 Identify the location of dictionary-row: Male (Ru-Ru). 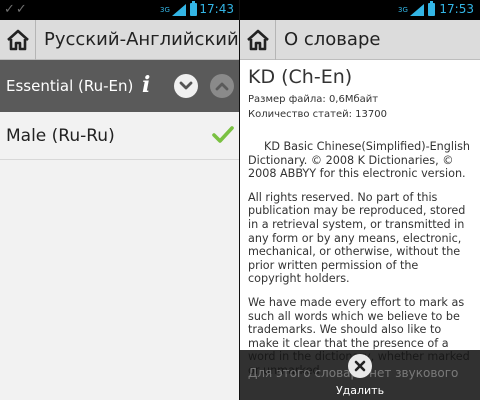
(120, 136).